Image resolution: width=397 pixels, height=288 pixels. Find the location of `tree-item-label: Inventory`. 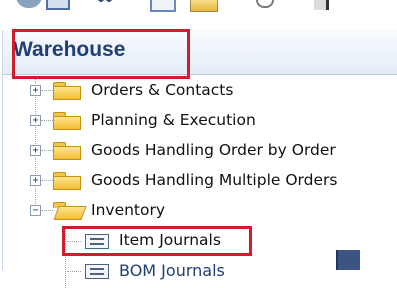

tree-item-label: Inventory is located at coordinates (128, 210).